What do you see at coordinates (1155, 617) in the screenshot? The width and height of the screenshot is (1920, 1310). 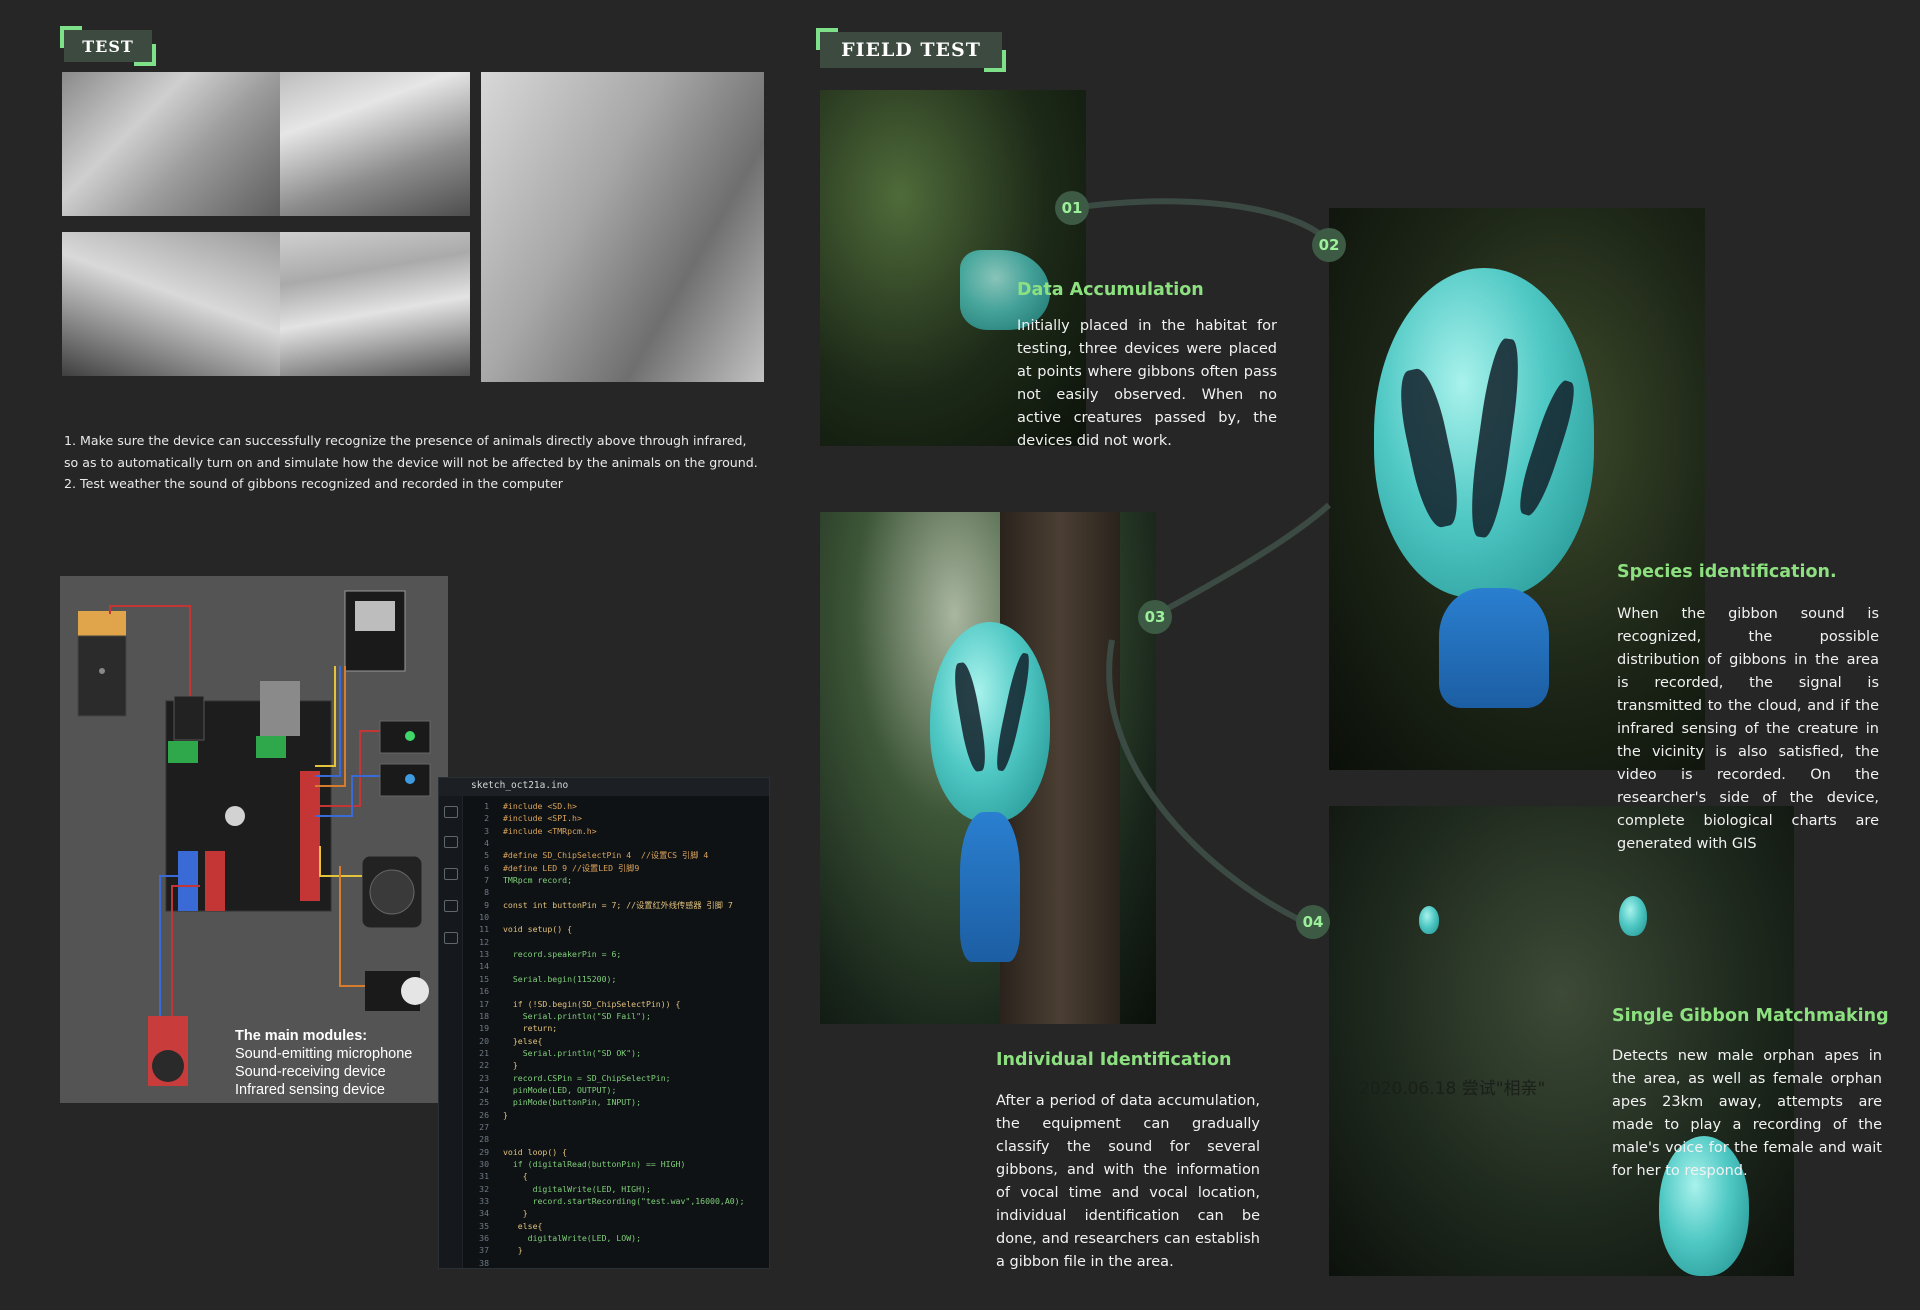 I see `step-number-03: 03` at bounding box center [1155, 617].